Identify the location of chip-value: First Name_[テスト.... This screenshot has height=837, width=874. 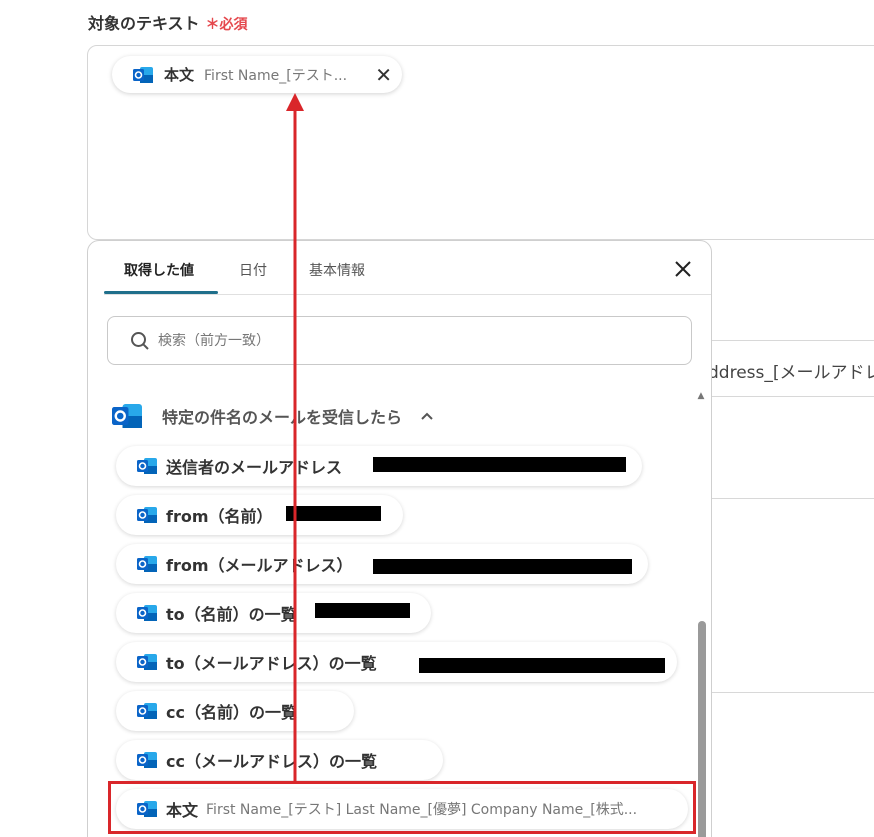
(276, 75).